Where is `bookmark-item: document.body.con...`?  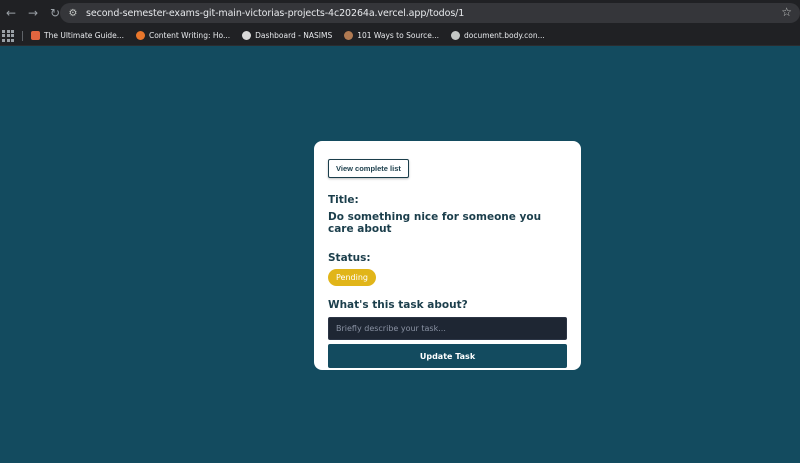 bookmark-item: document.body.con... is located at coordinates (498, 35).